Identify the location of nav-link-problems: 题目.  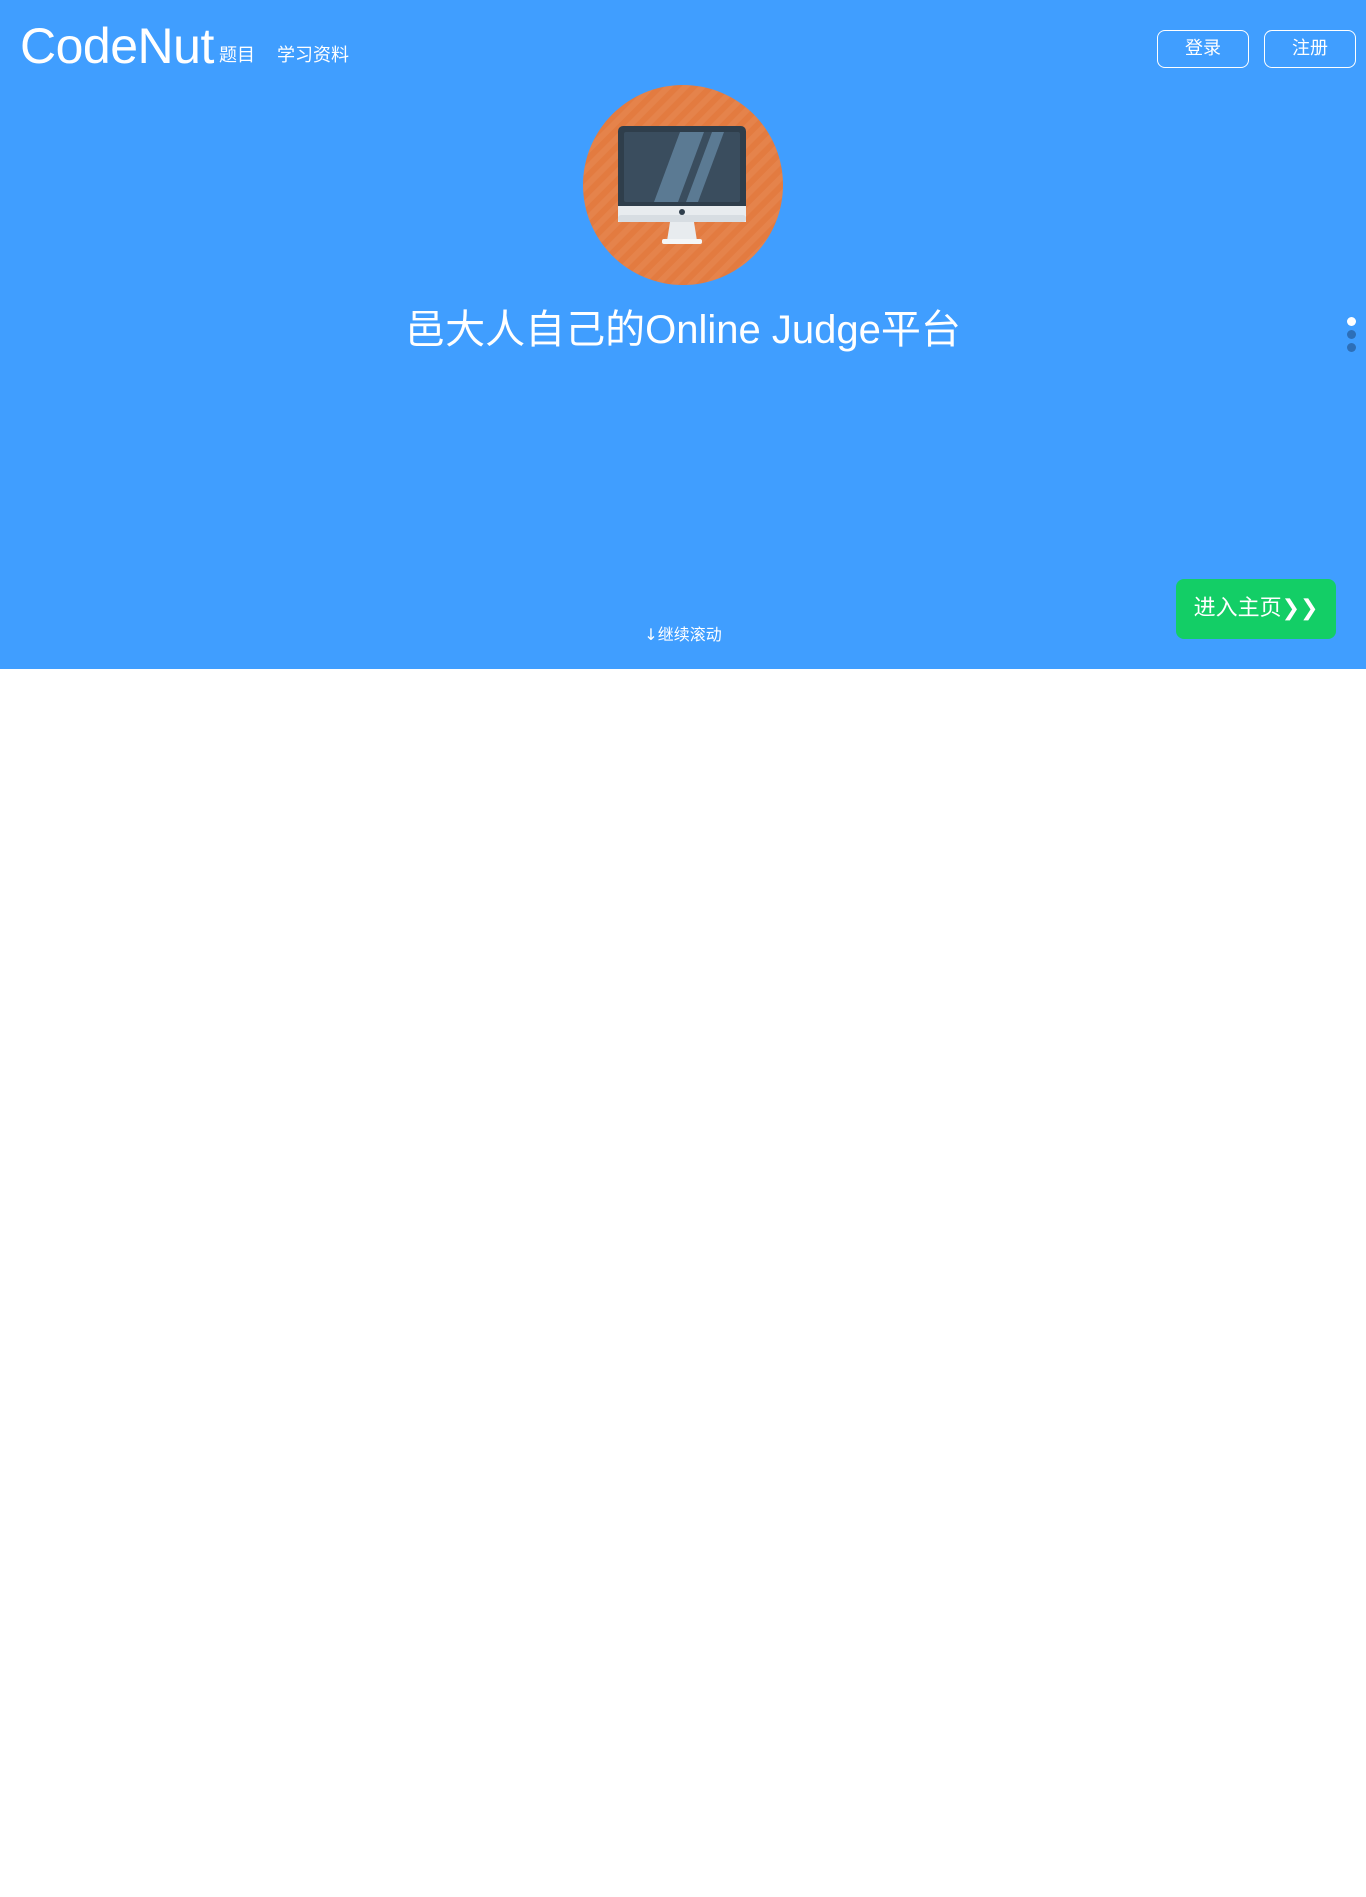
(237, 56).